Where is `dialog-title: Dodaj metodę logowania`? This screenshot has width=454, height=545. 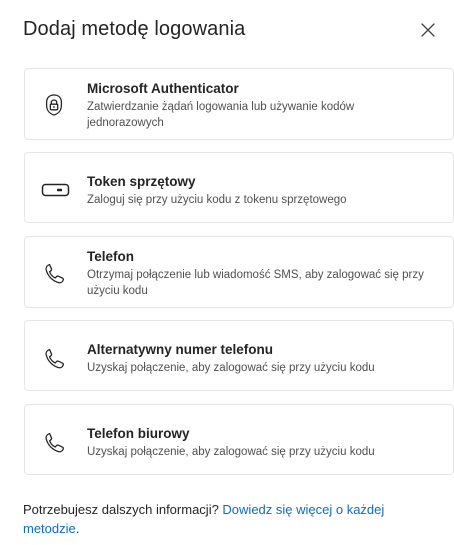
dialog-title: Dodaj metodę logowania is located at coordinates (134, 29).